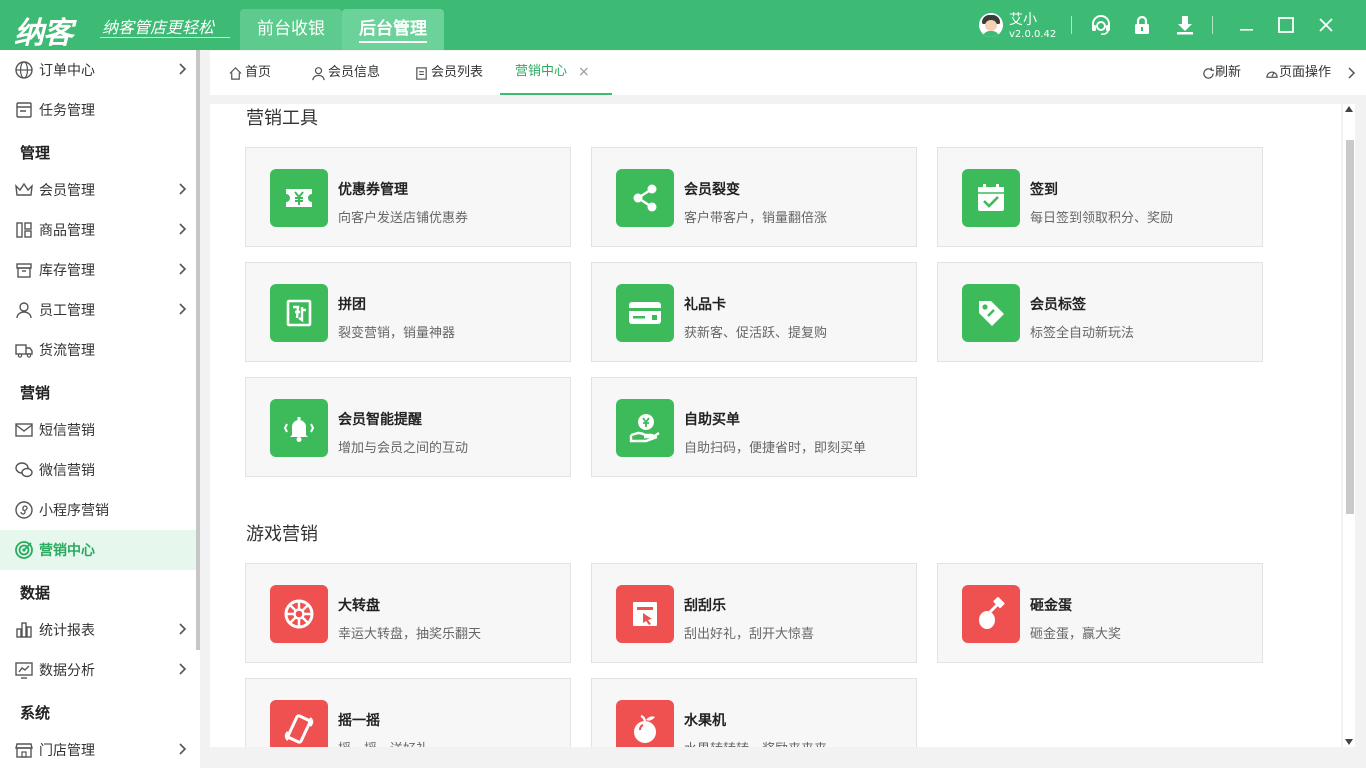 The width and height of the screenshot is (1366, 768). Describe the element at coordinates (756, 218) in the screenshot. I see `card-desc: 客户带客户，销量翻倍涨` at that location.